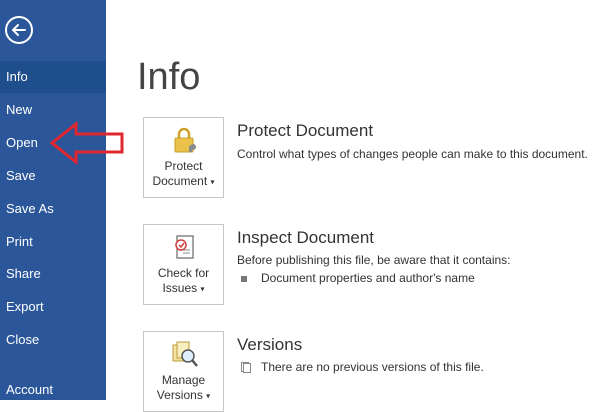 Image resolution: width=605 pixels, height=412 pixels. Describe the element at coordinates (183, 280) in the screenshot. I see `check-for-issues-label: Check for Issues ▾` at that location.